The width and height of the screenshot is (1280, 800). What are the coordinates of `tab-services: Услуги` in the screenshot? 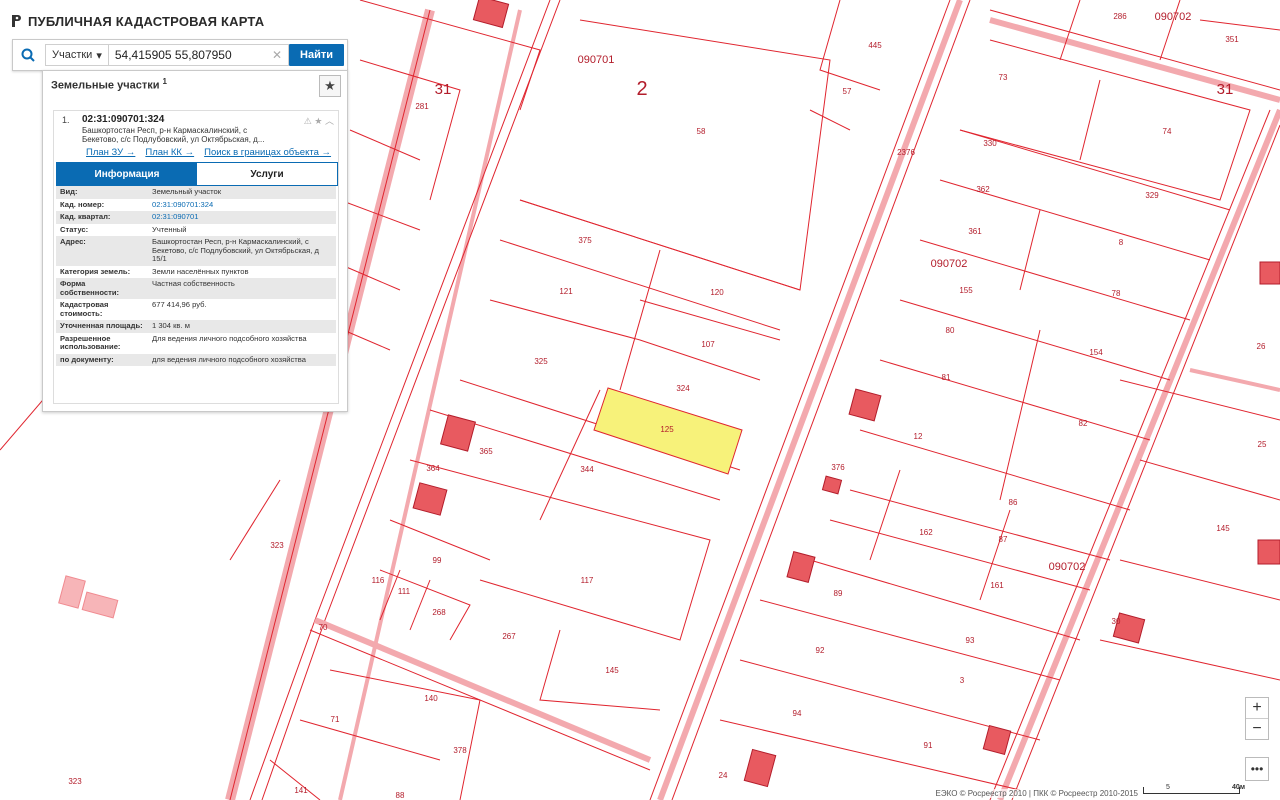 It's located at (267, 174).